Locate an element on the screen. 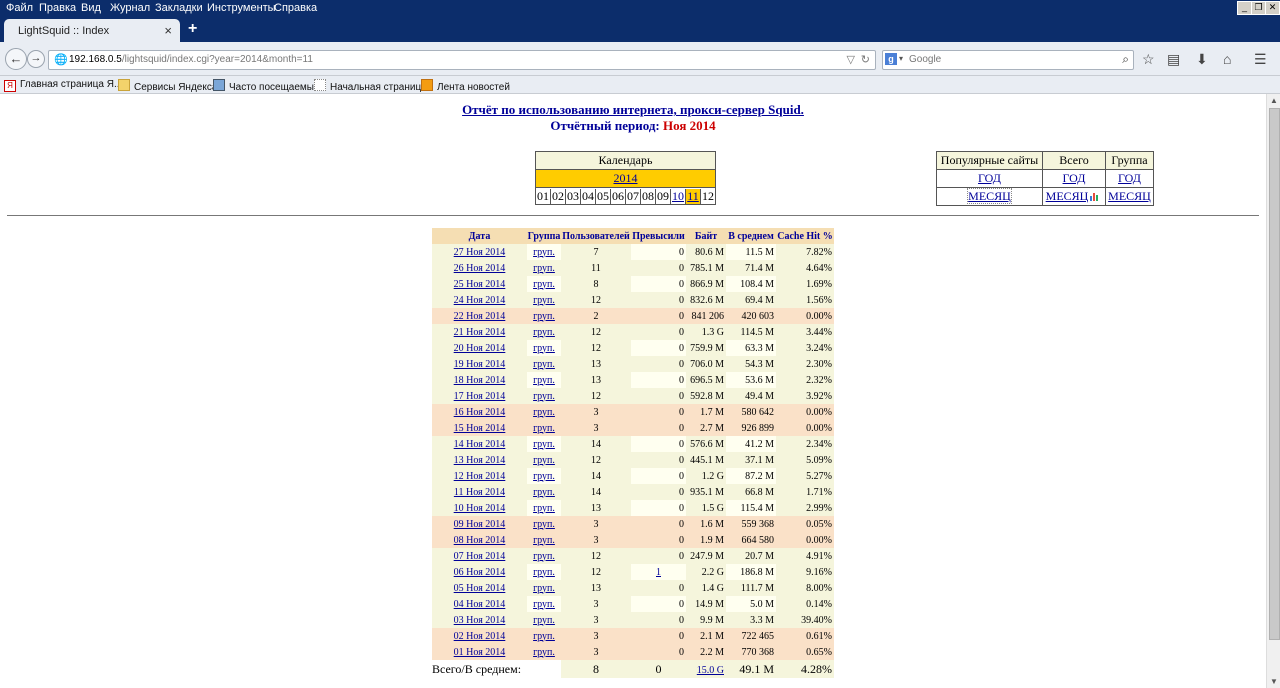  date-link: 16 Ноя 2014 is located at coordinates (480, 412).